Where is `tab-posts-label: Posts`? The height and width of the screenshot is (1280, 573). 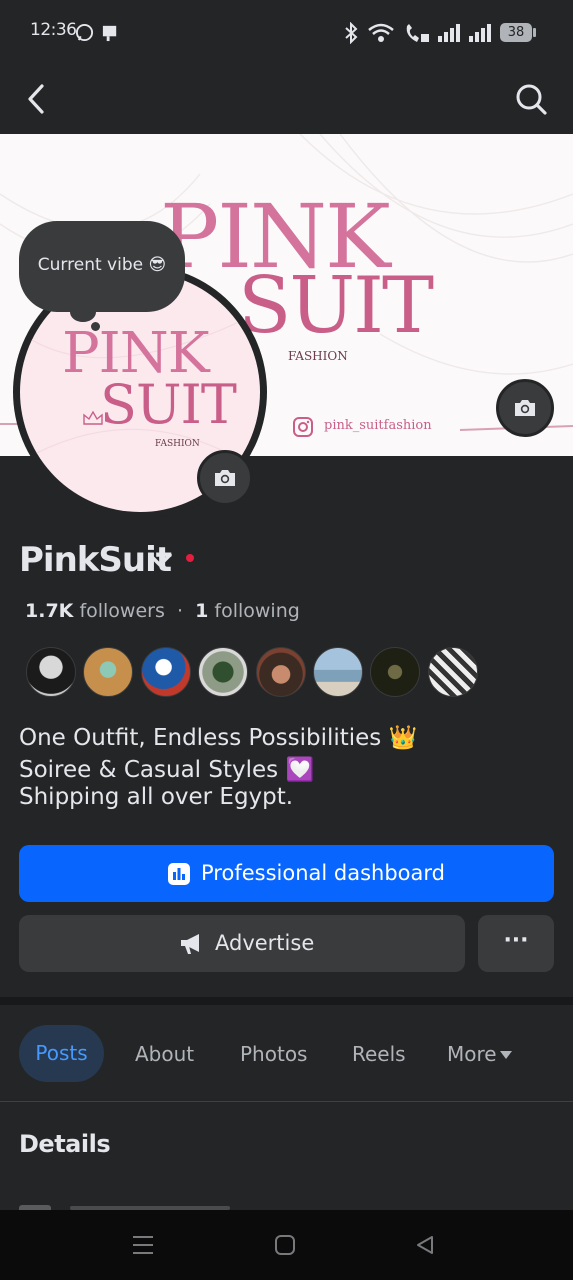 tab-posts-label: Posts is located at coordinates (61, 1053).